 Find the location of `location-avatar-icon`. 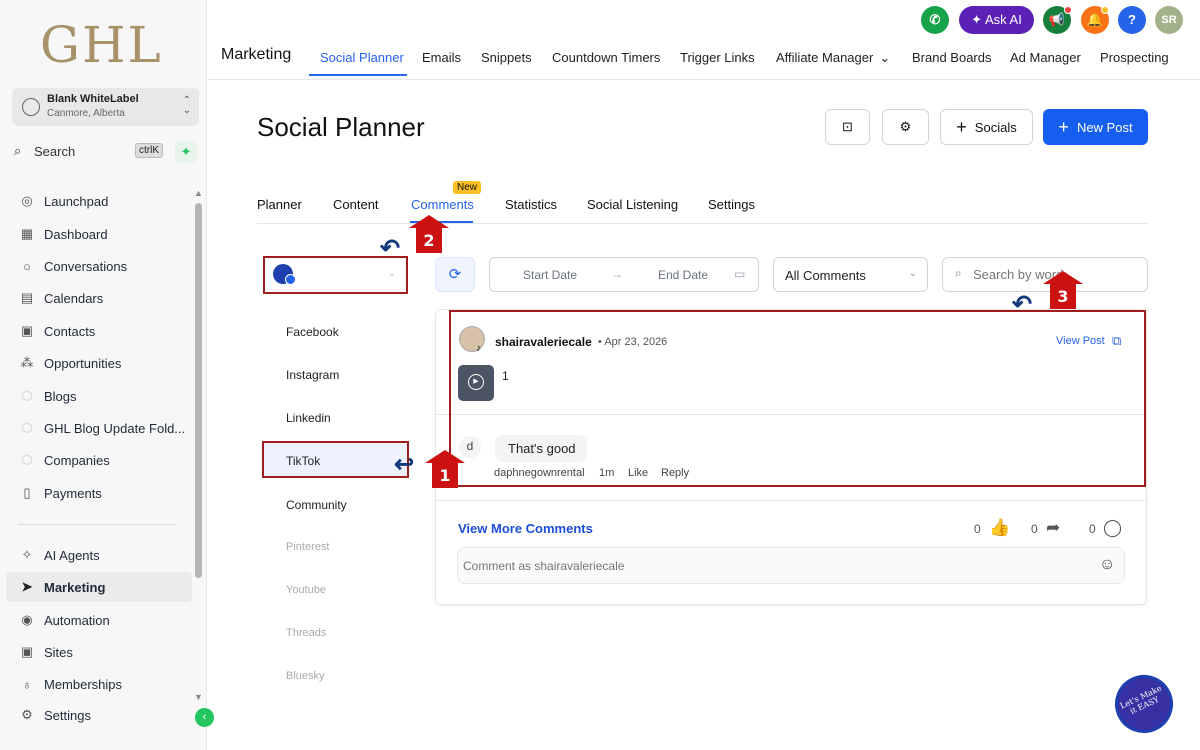

location-avatar-icon is located at coordinates (31, 107).